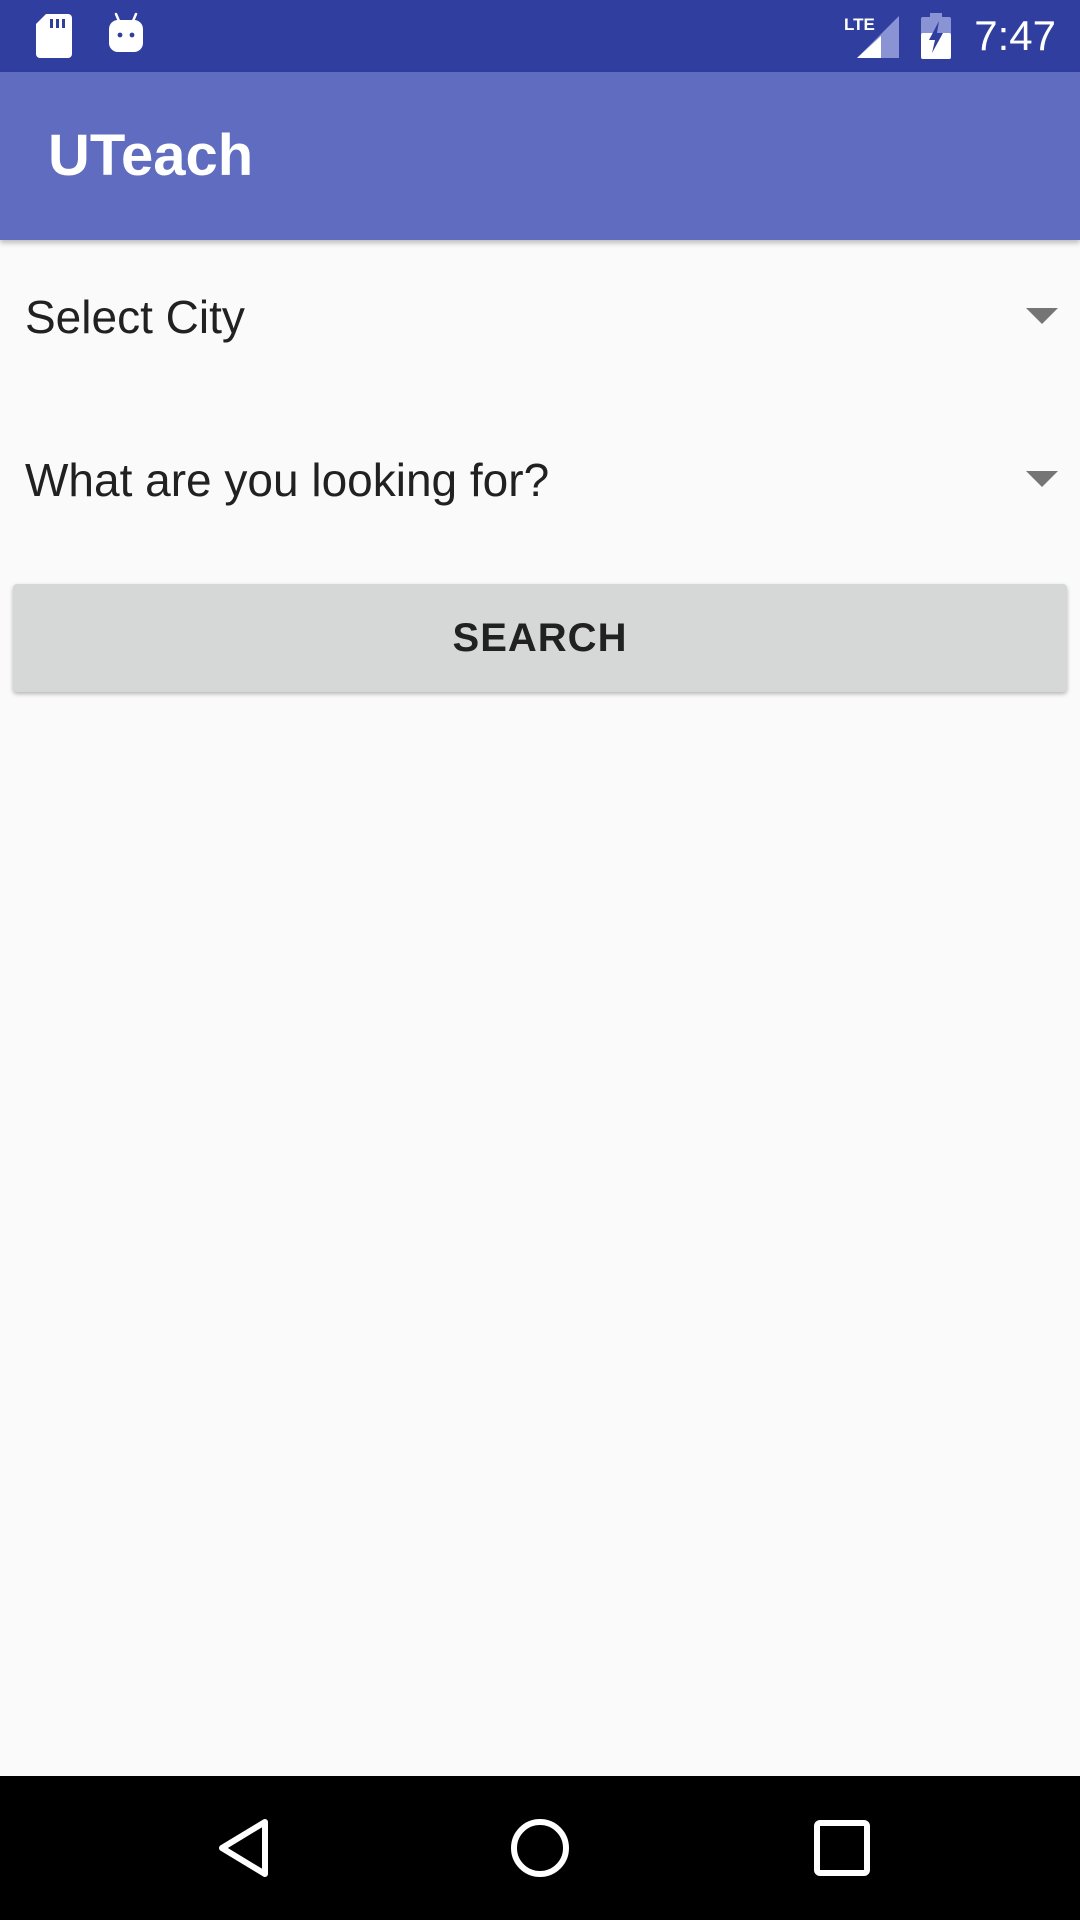 Image resolution: width=1080 pixels, height=1920 pixels. Describe the element at coordinates (54, 36) in the screenshot. I see `sd-card-icon` at that location.